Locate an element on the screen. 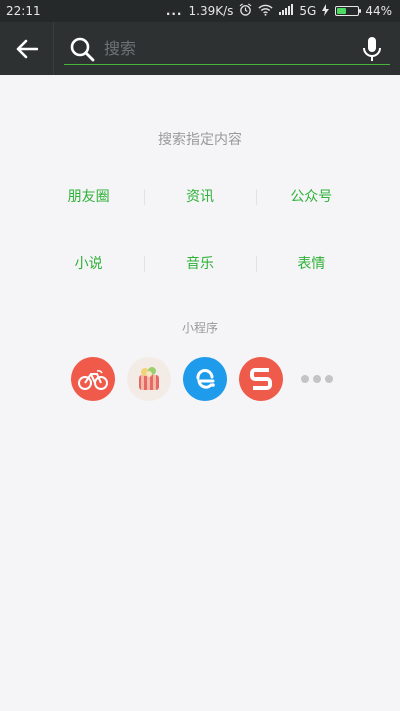  battery-fill is located at coordinates (342, 11).